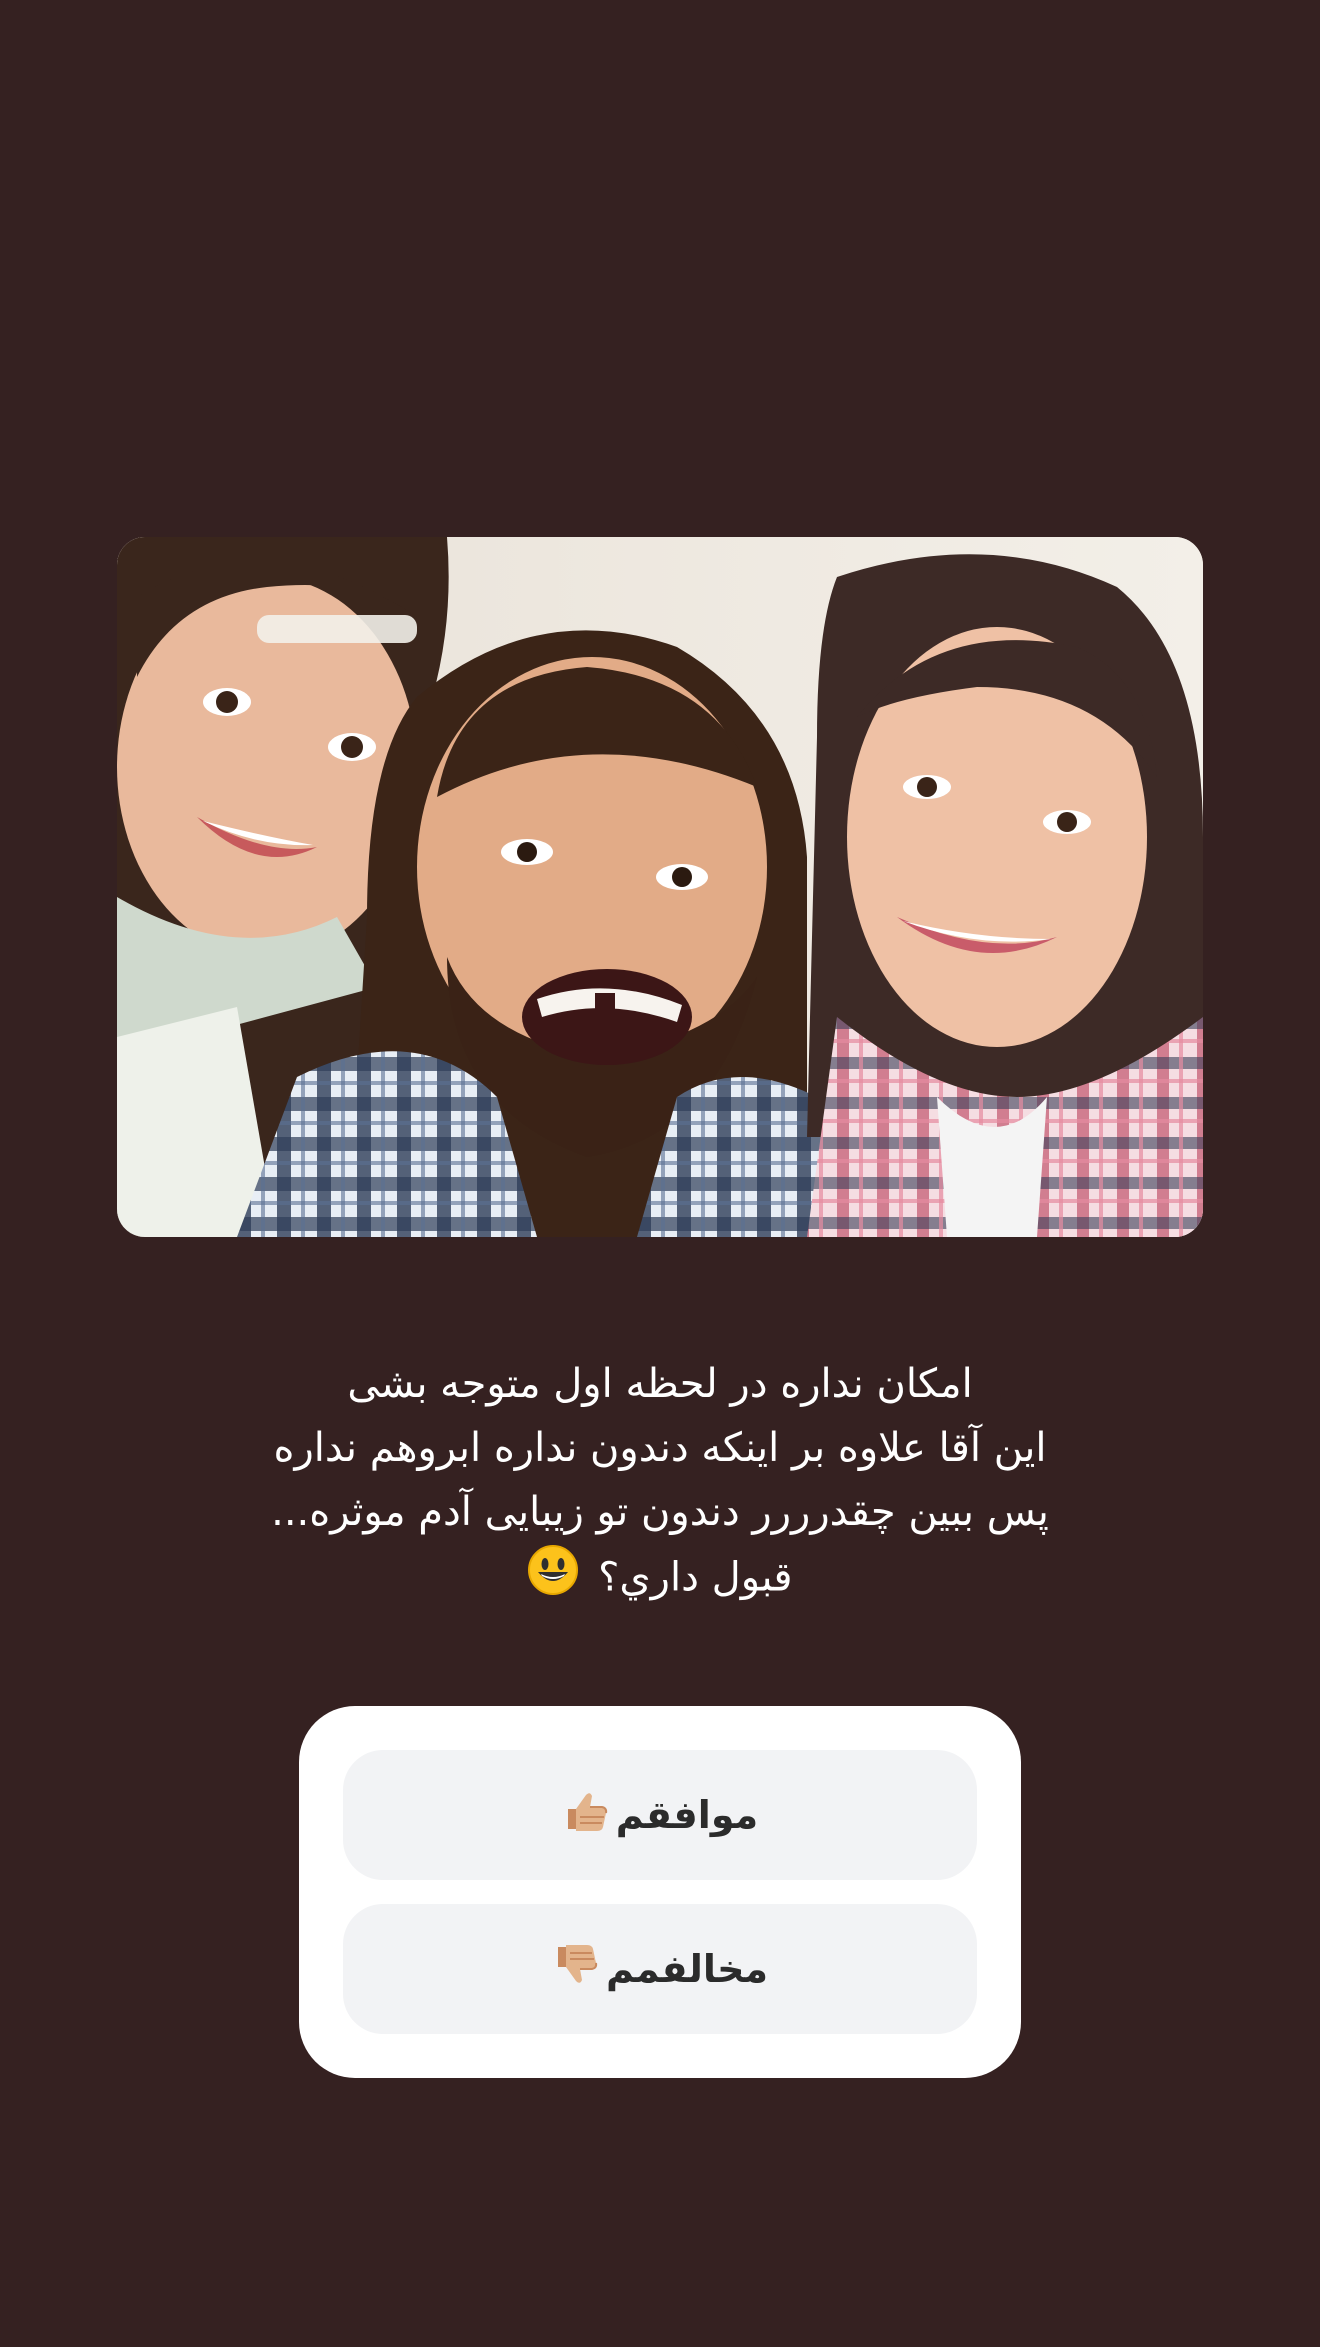 The image size is (1320, 2347). I want to click on caption-line: امکان نداره در لحظه اول متوجه بشی, so click(660, 1384).